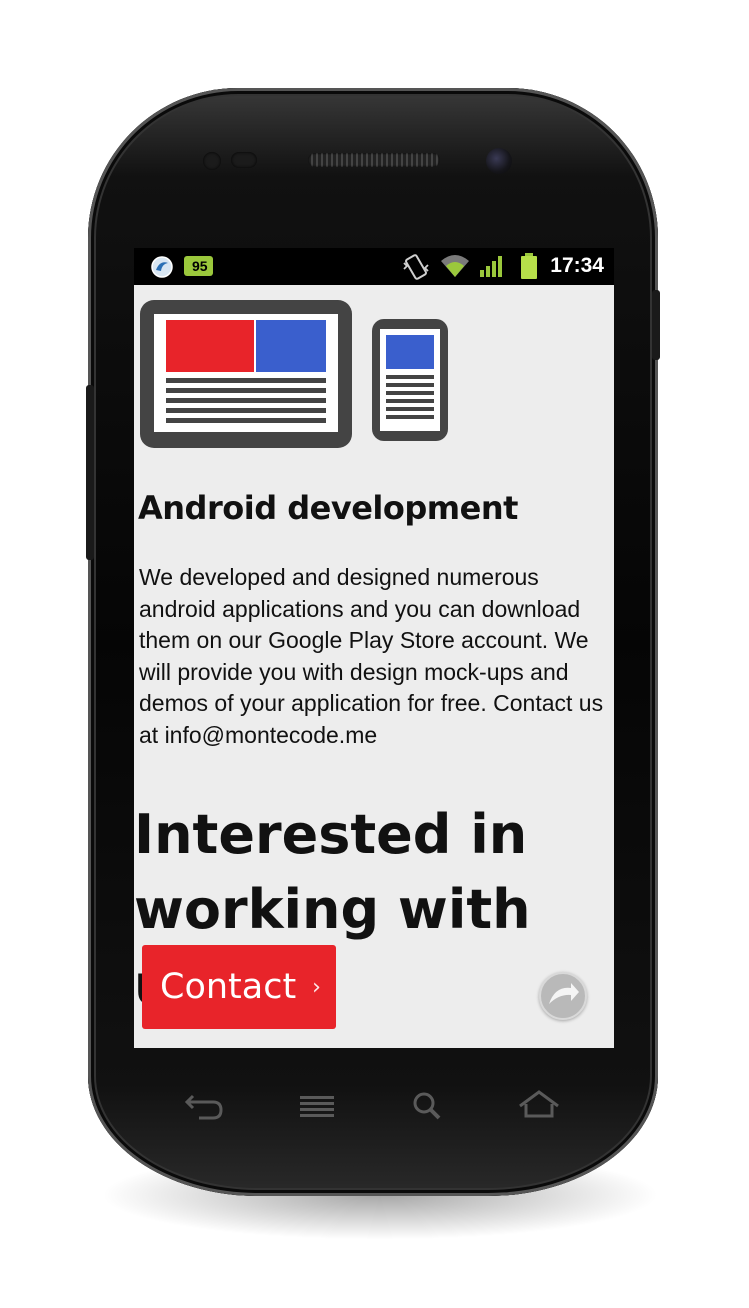 This screenshot has height=1308, width=749. I want to click on light-sensor, so click(244, 160).